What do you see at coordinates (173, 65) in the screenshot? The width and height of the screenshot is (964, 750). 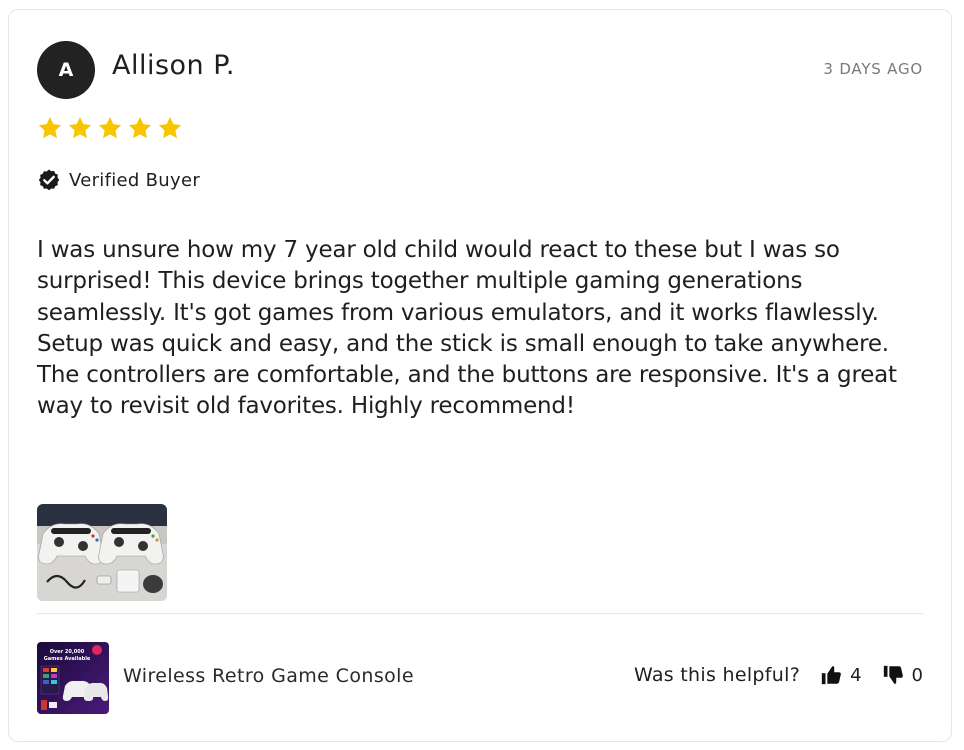 I see `reviewer-name: Allison P.` at bounding box center [173, 65].